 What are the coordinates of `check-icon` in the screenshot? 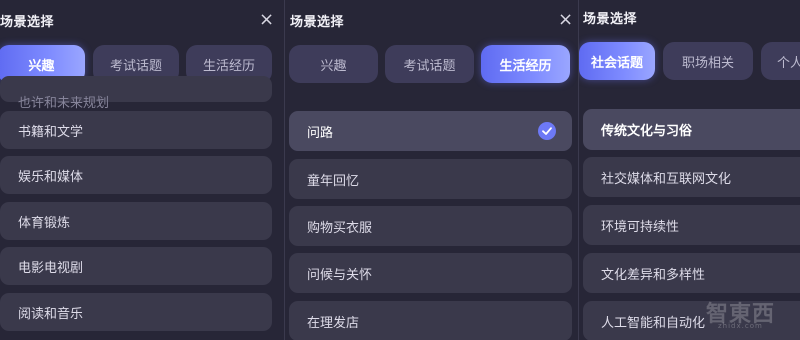 It's located at (547, 131).